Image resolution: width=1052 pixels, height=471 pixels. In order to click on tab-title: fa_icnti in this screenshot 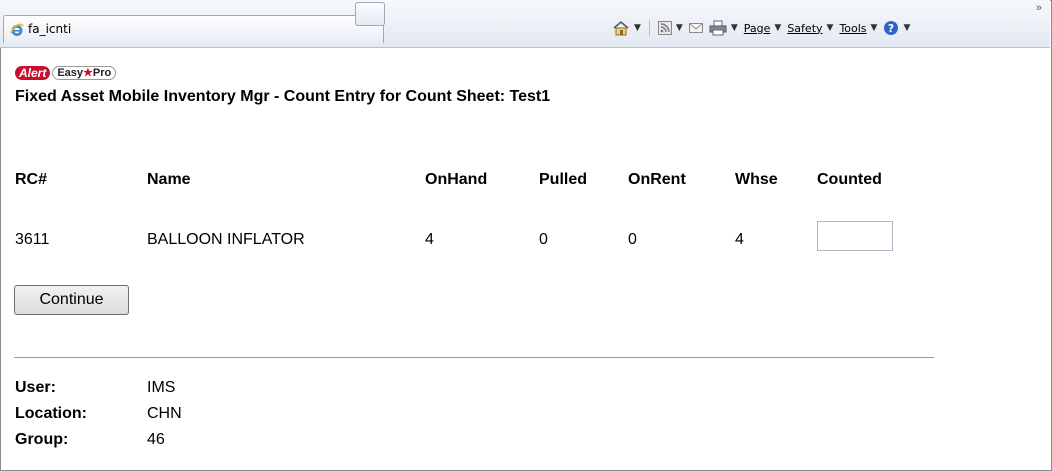, I will do `click(50, 29)`.